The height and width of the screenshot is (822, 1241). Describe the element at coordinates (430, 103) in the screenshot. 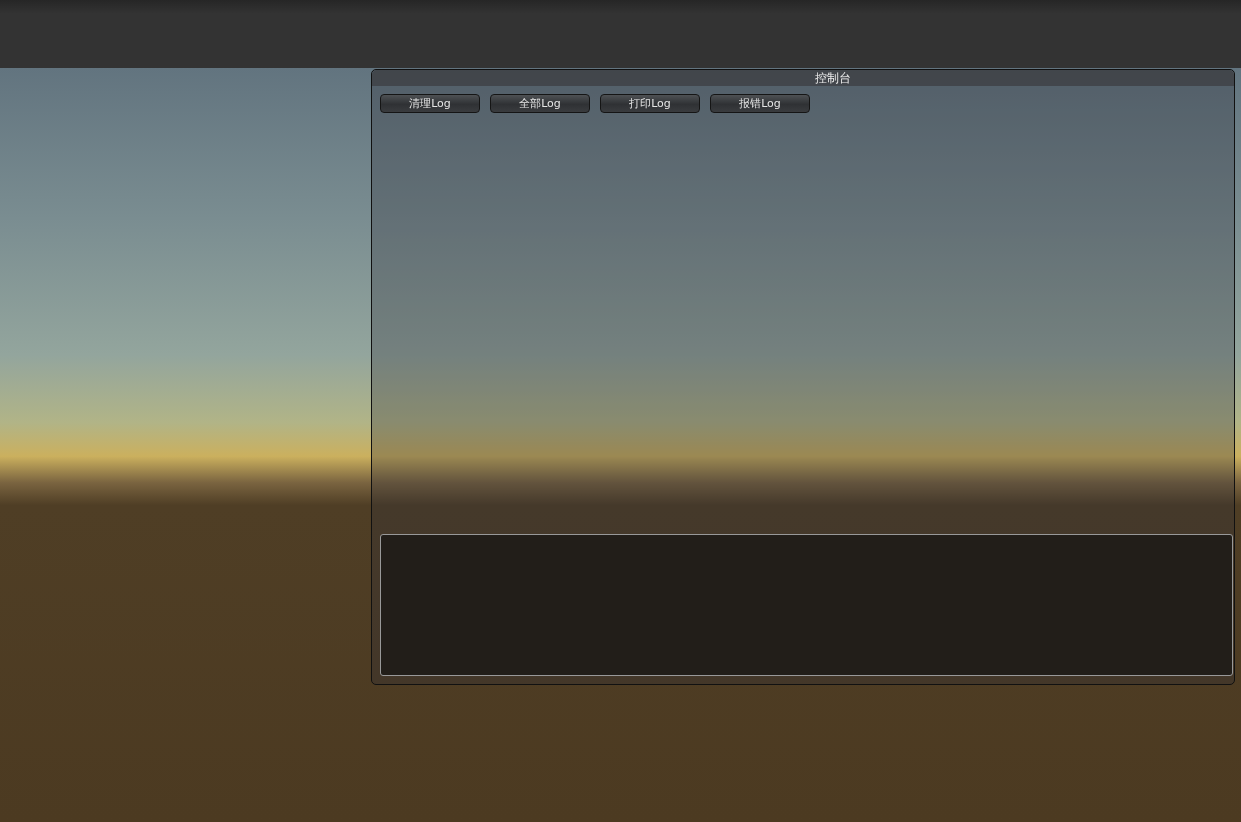

I see `log-button: 清理Log` at that location.